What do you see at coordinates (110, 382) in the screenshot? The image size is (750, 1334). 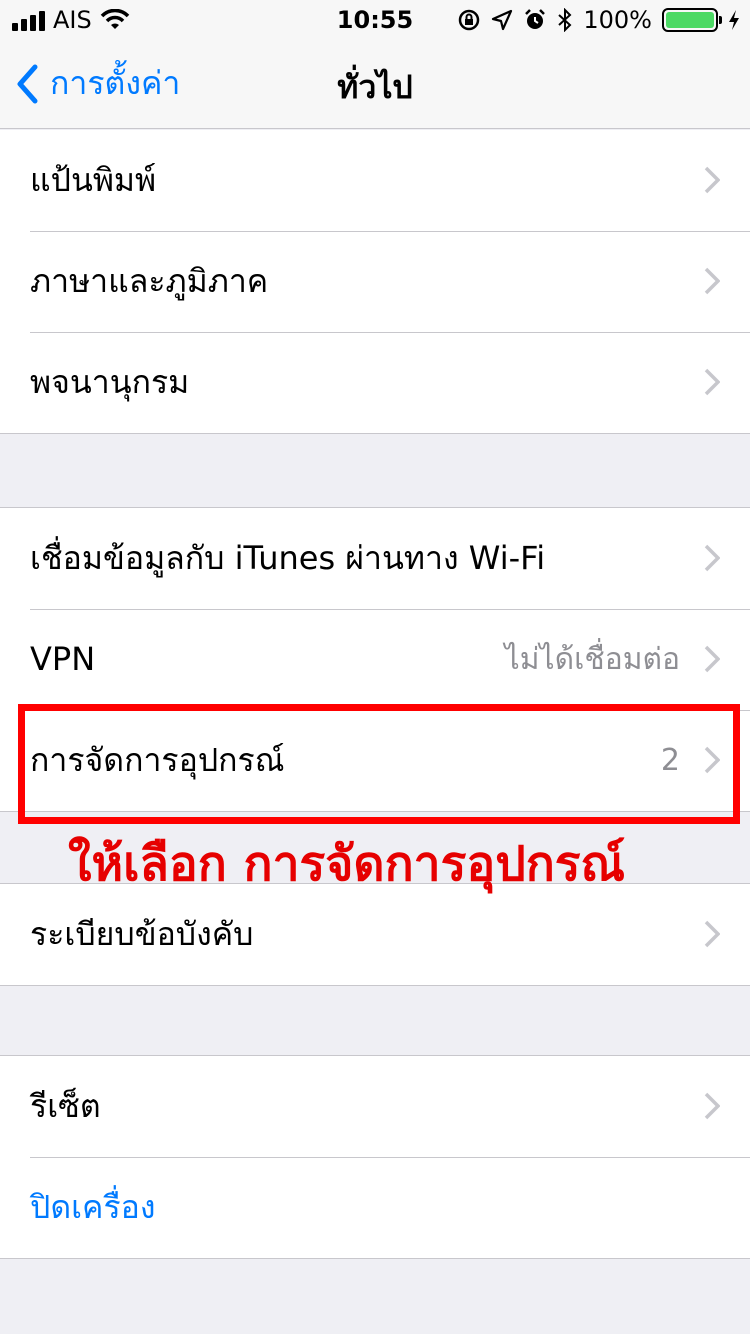 I see `row-label: พจนานุกรม` at bounding box center [110, 382].